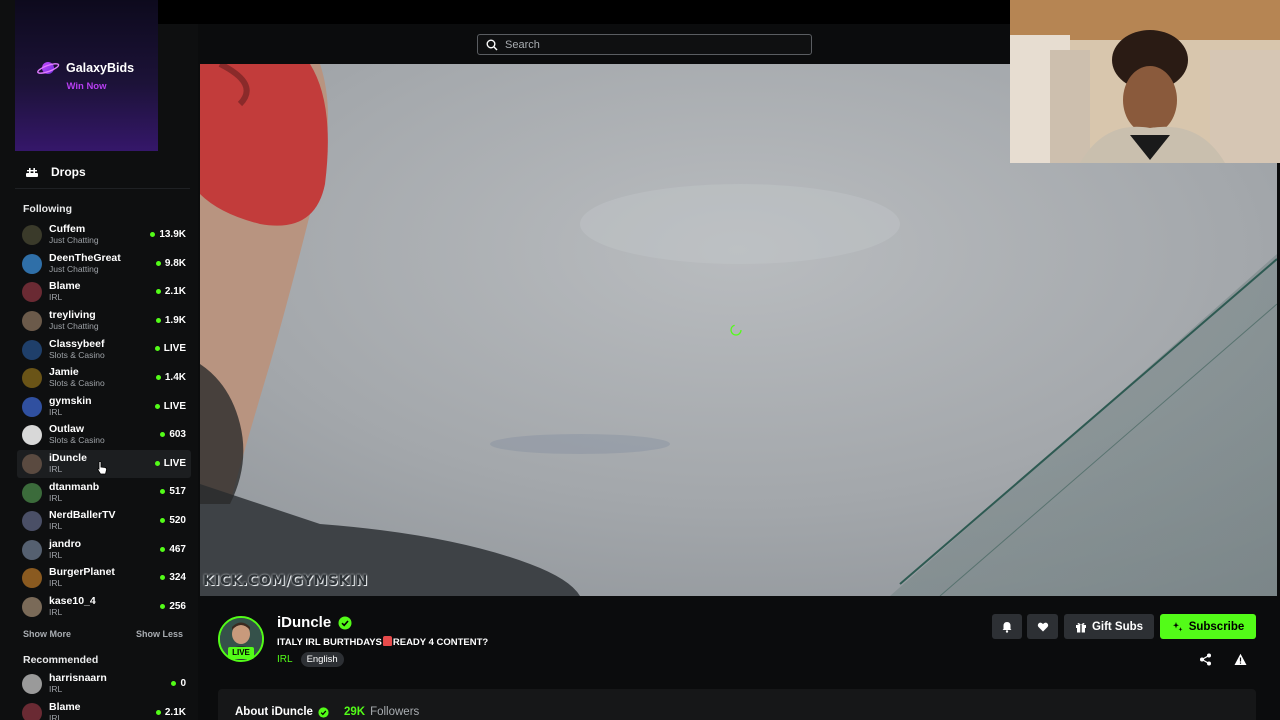  I want to click on viewer-count-value: 517, so click(177, 492).